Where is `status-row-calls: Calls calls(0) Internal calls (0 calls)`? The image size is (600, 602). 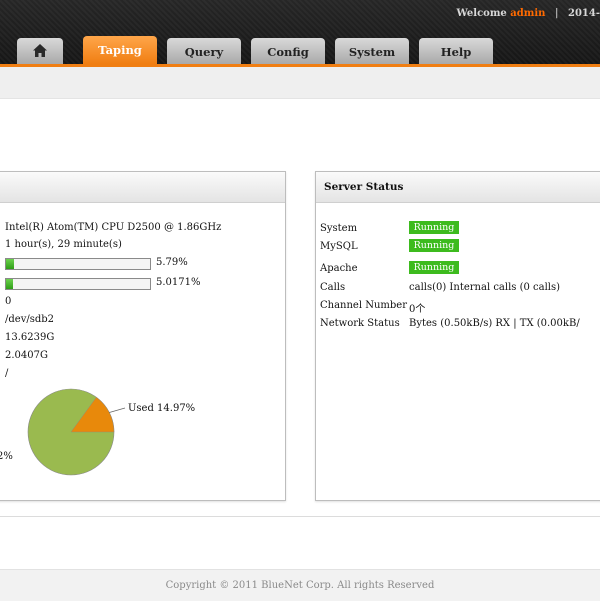 status-row-calls: Calls calls(0) Internal calls (0 calls) is located at coordinates (460, 288).